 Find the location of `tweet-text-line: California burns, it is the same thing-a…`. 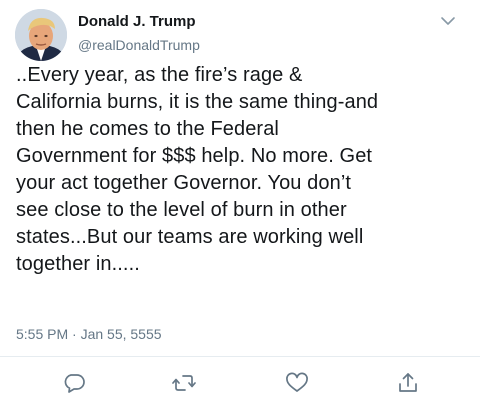

tweet-text-line: California burns, it is the same thing-a… is located at coordinates (197, 102).